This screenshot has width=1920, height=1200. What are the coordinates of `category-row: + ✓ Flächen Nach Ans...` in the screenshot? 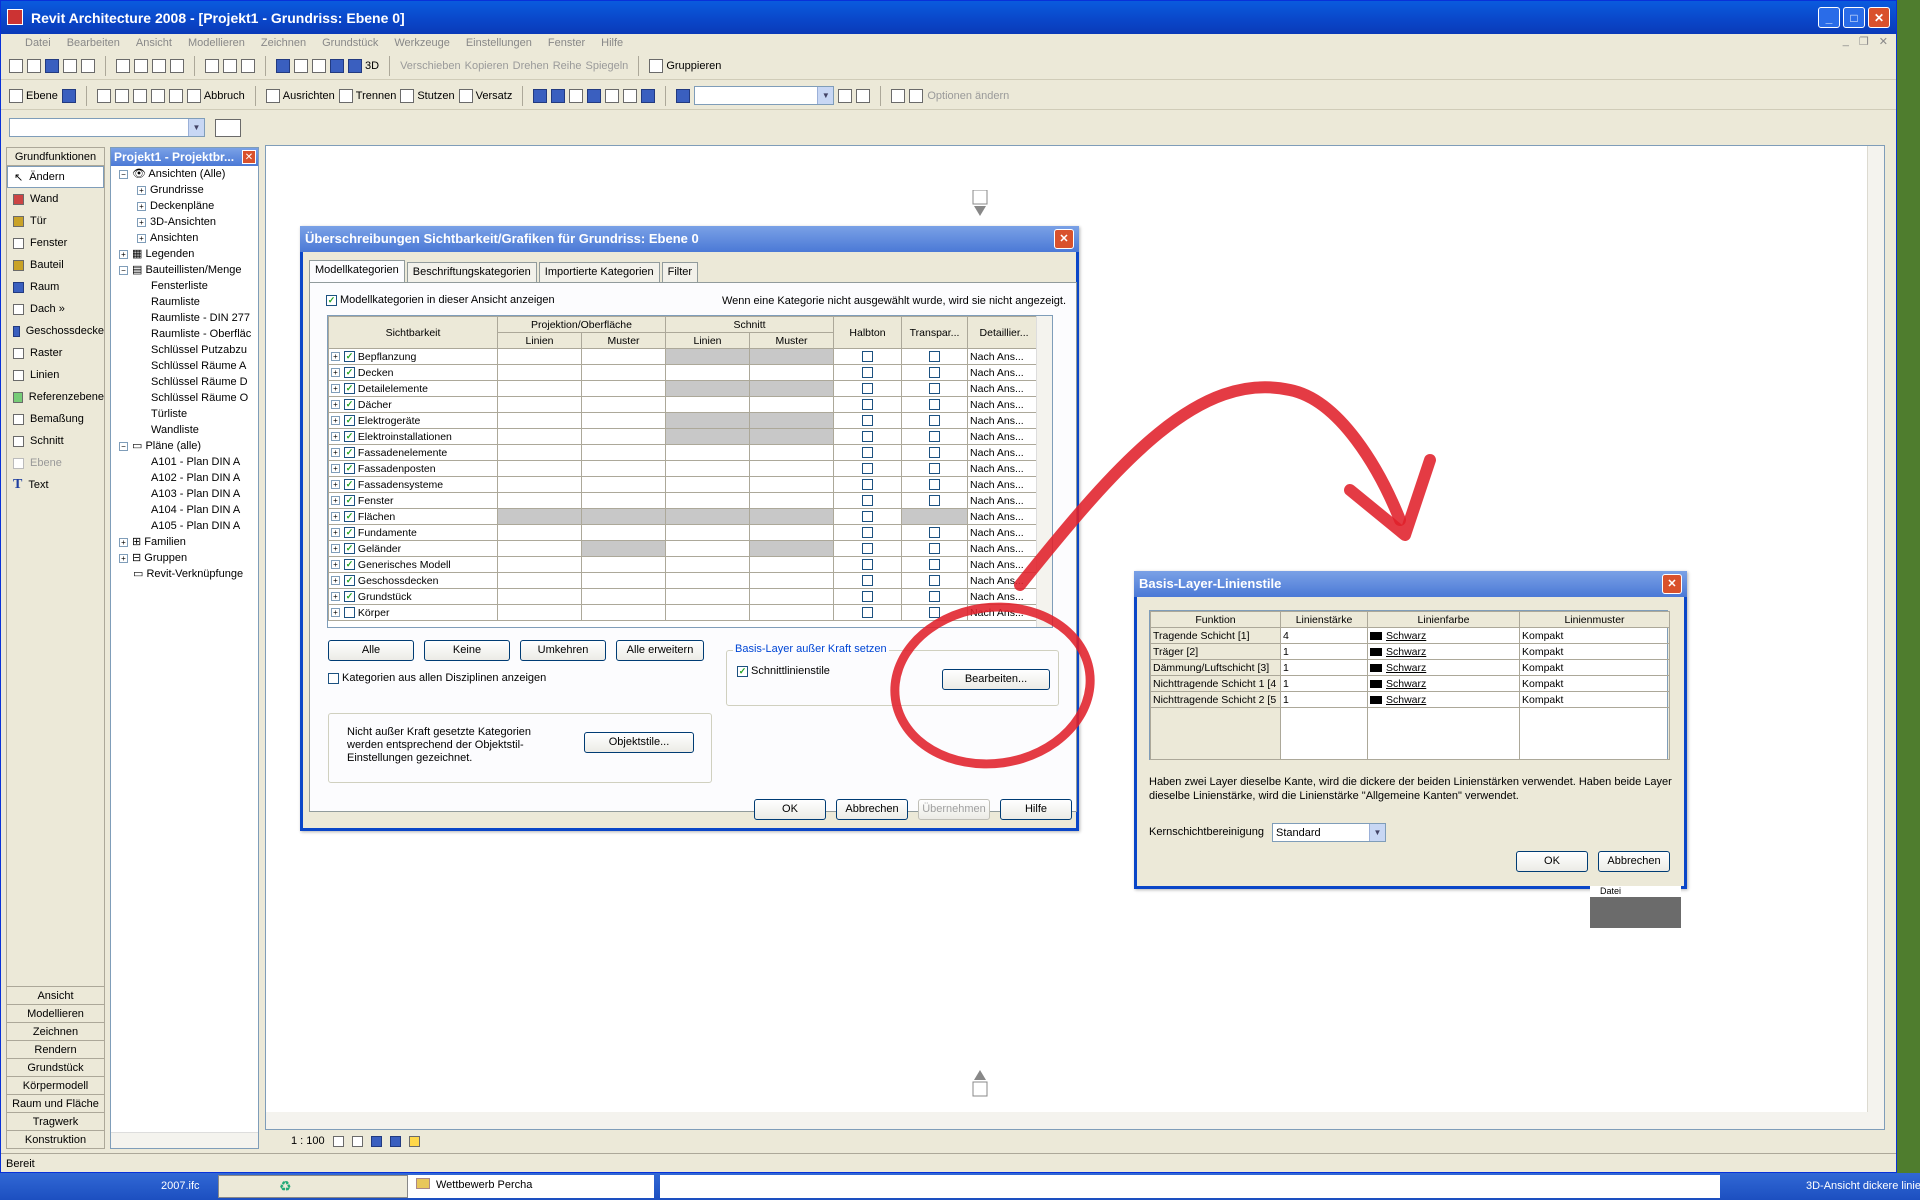 It's located at (685, 516).